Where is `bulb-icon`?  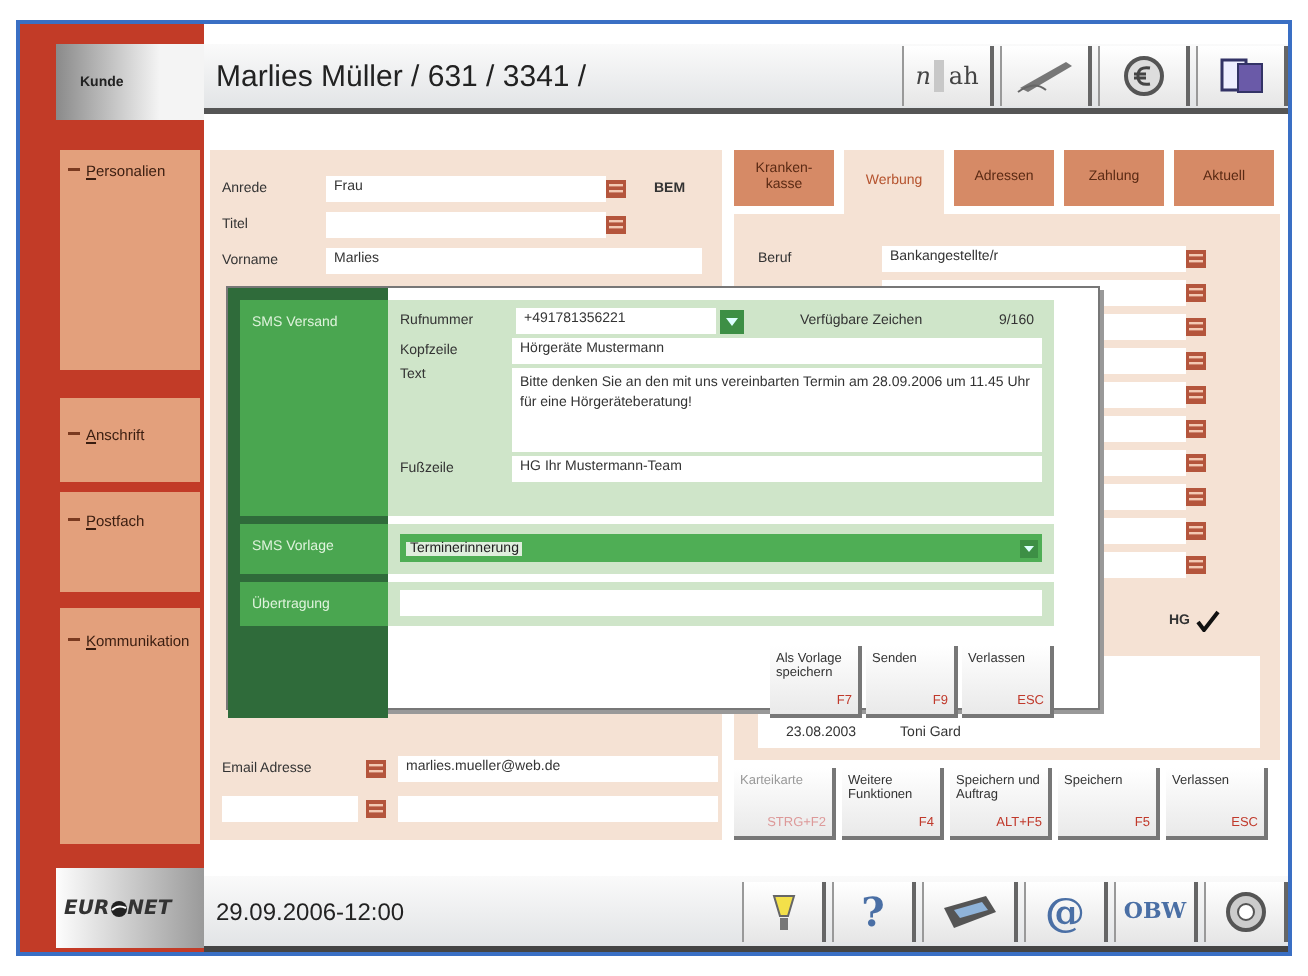
bulb-icon is located at coordinates (783, 911).